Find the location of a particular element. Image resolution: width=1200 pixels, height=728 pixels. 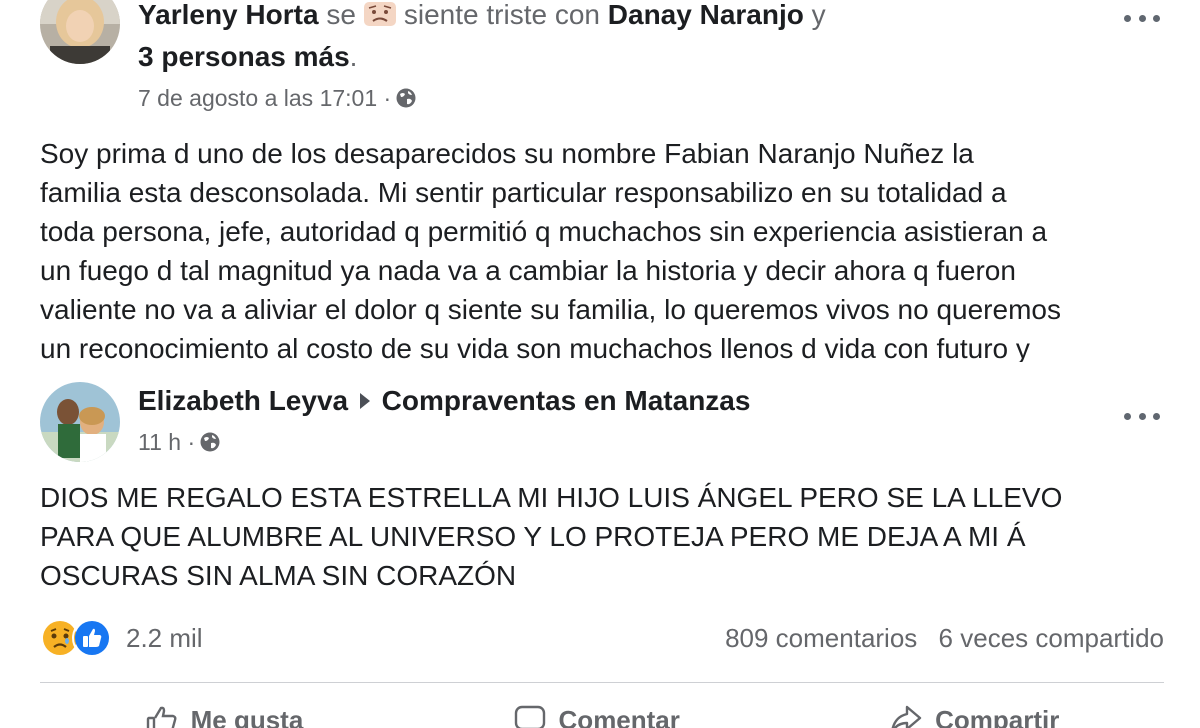

author-name: Yarleny Horta is located at coordinates (228, 15).